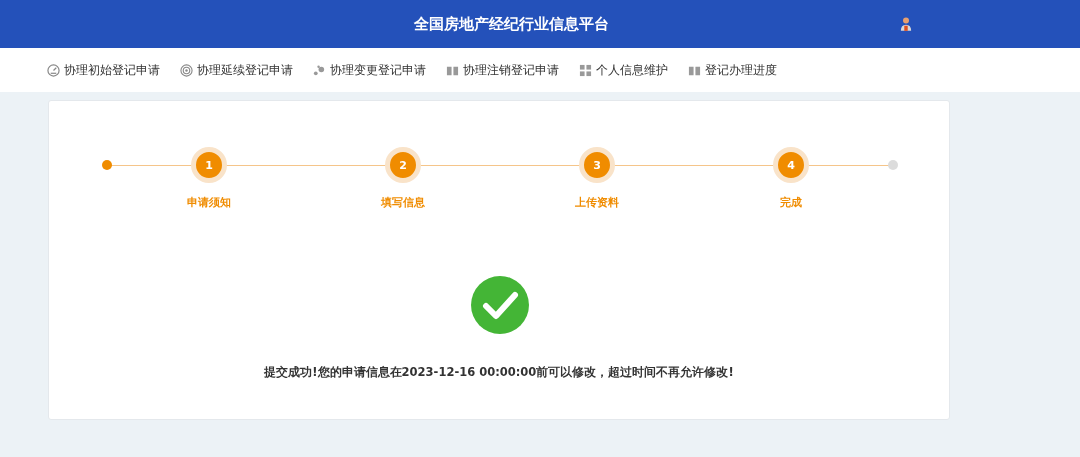 This screenshot has width=1080, height=457. Describe the element at coordinates (585, 70) in the screenshot. I see `grid-icon` at that location.